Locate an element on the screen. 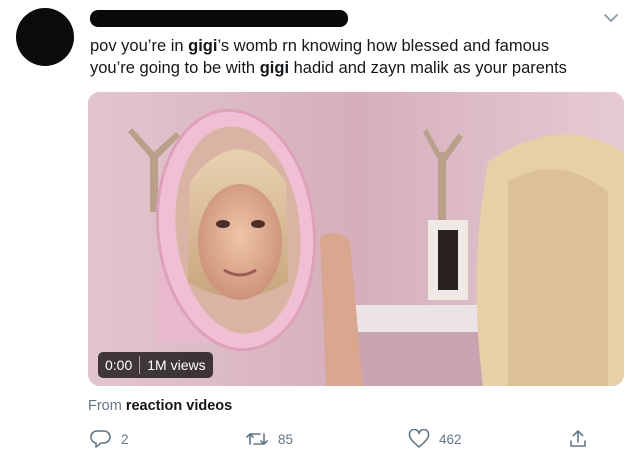 Image resolution: width=640 pixels, height=466 pixels. share-button is located at coordinates (578, 439).